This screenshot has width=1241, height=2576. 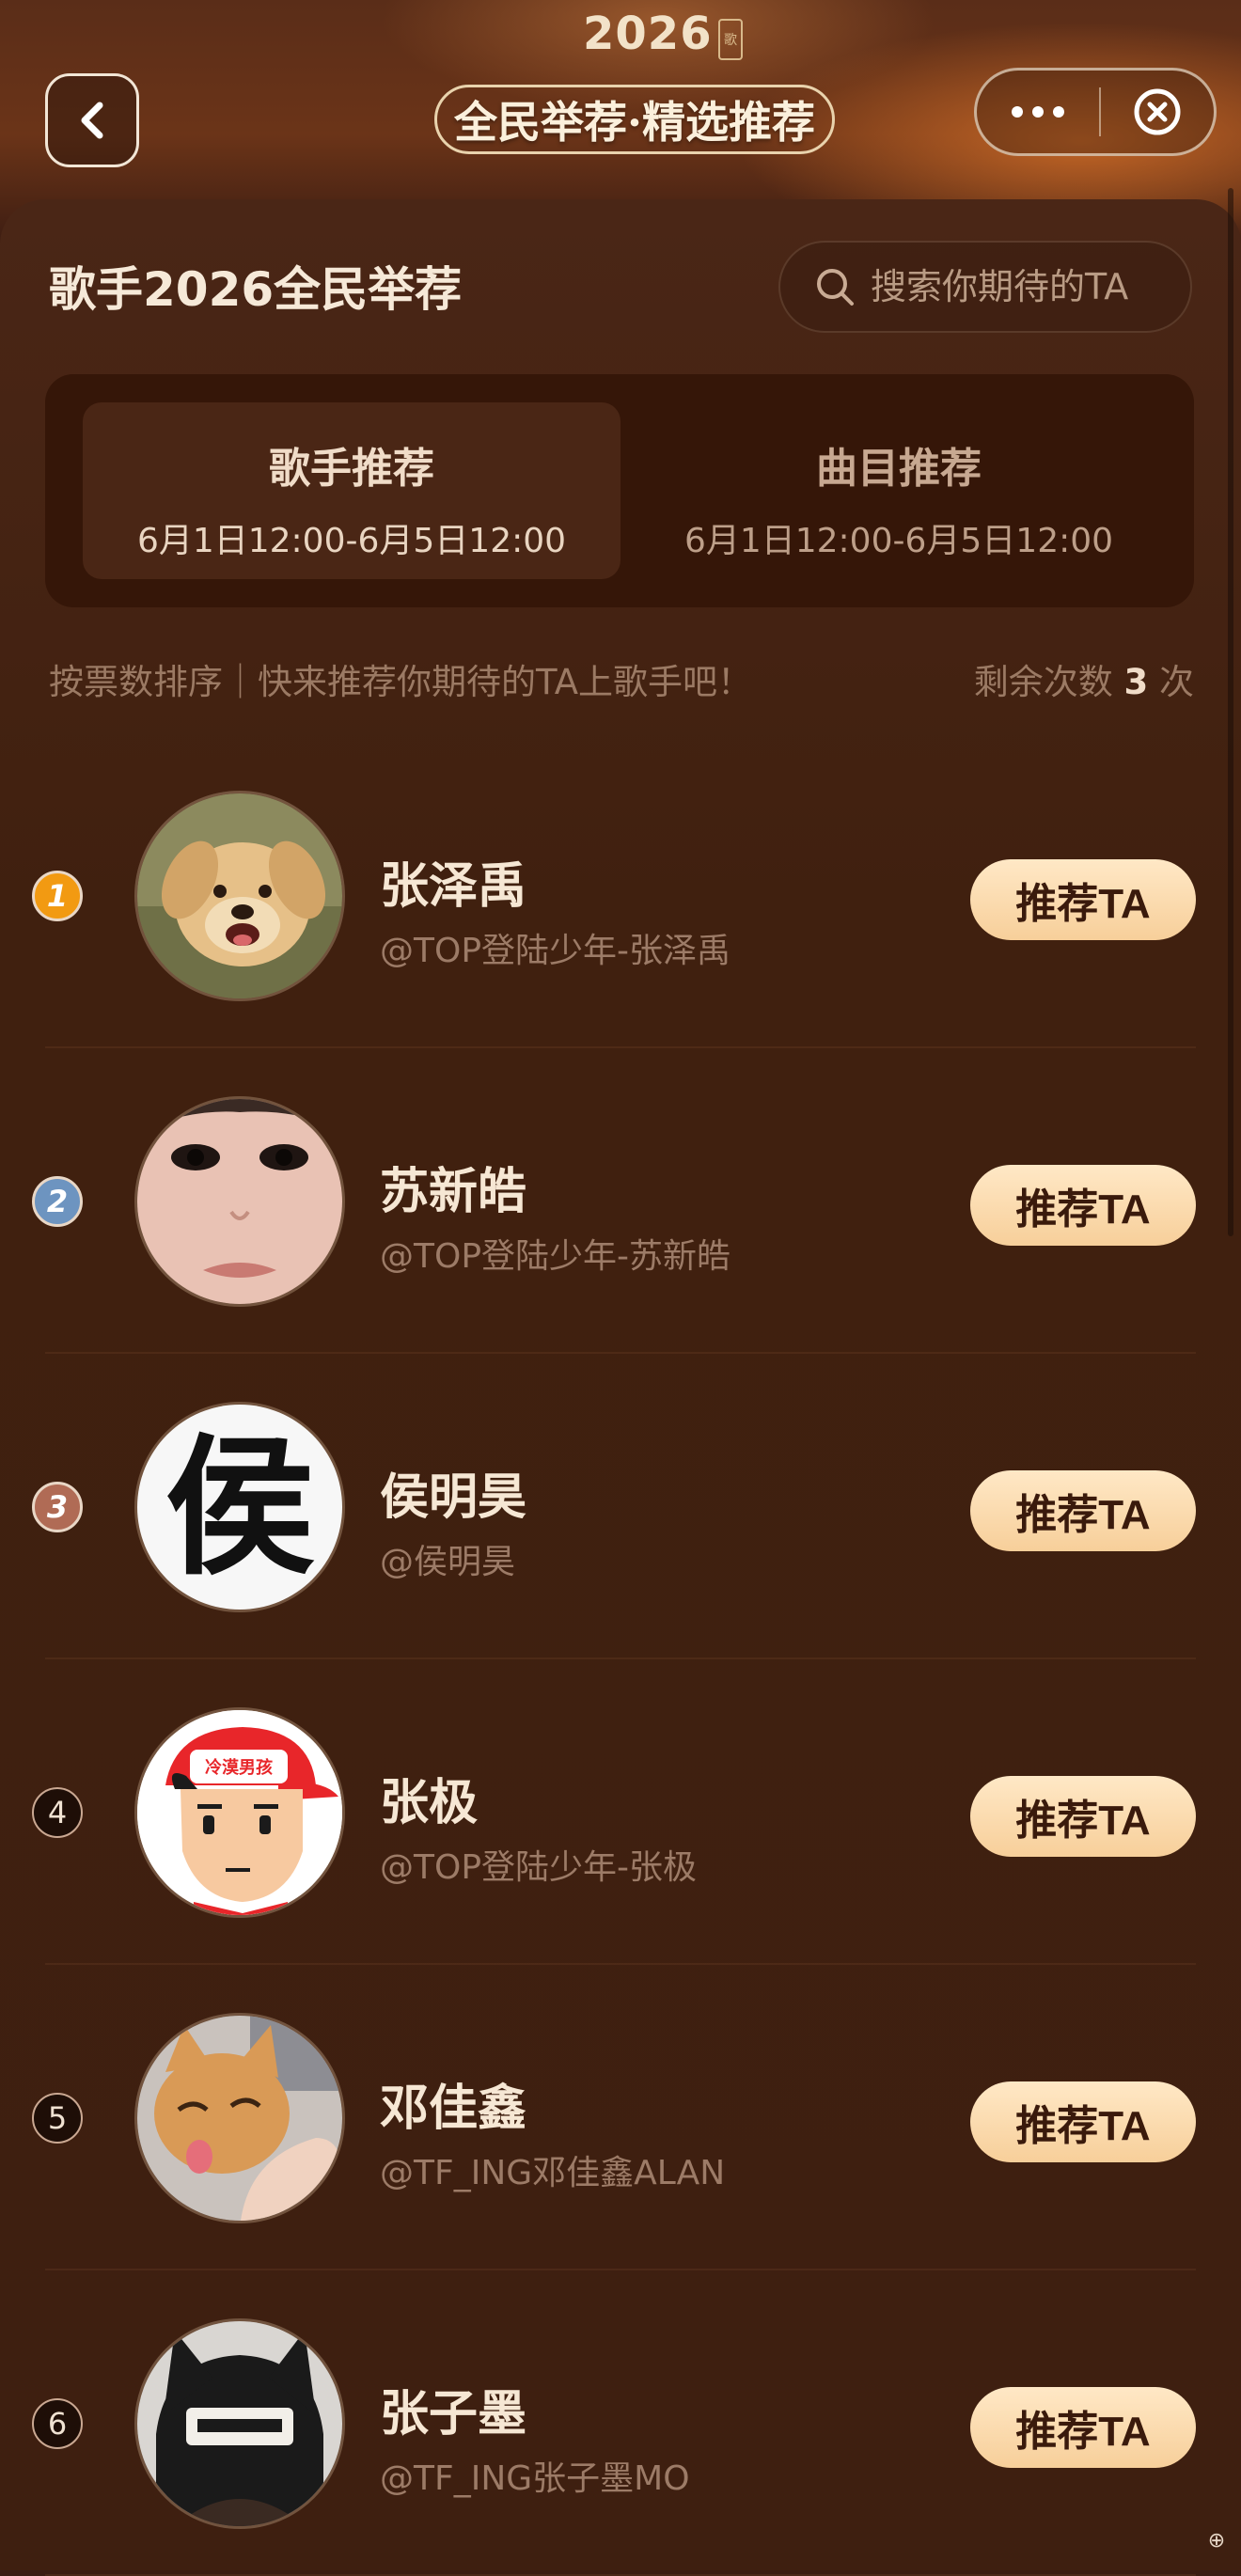 I want to click on rank-badge: 4, so click(x=58, y=1812).